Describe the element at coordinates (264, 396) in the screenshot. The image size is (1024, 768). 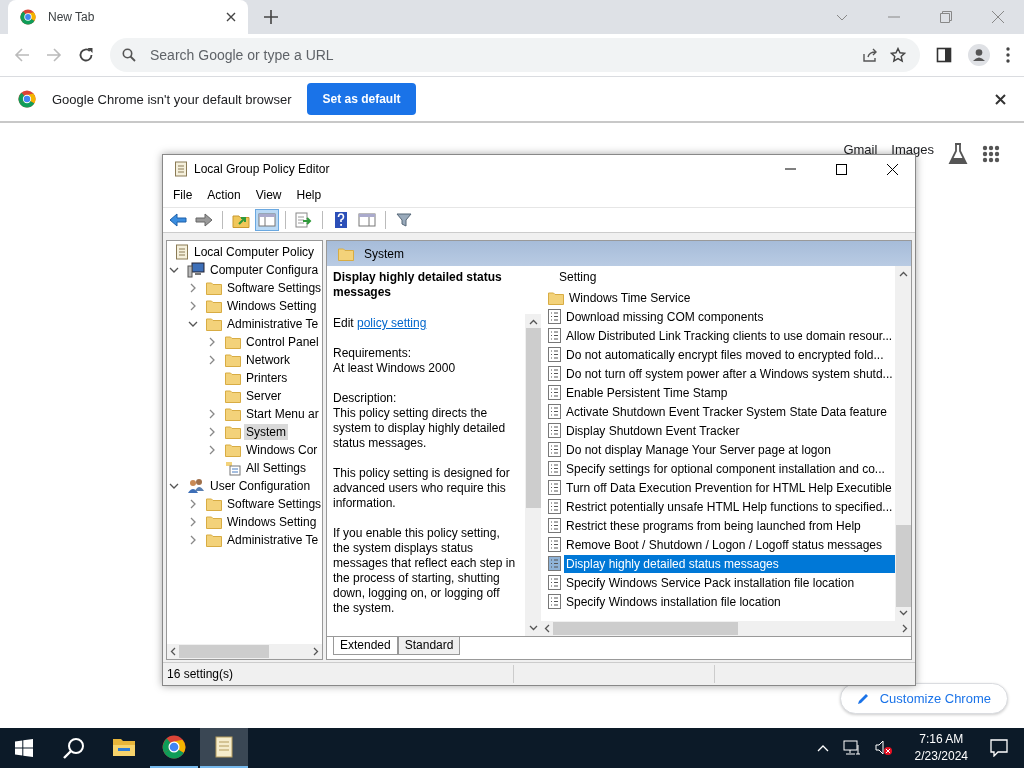
I see `tree-item: Server` at that location.